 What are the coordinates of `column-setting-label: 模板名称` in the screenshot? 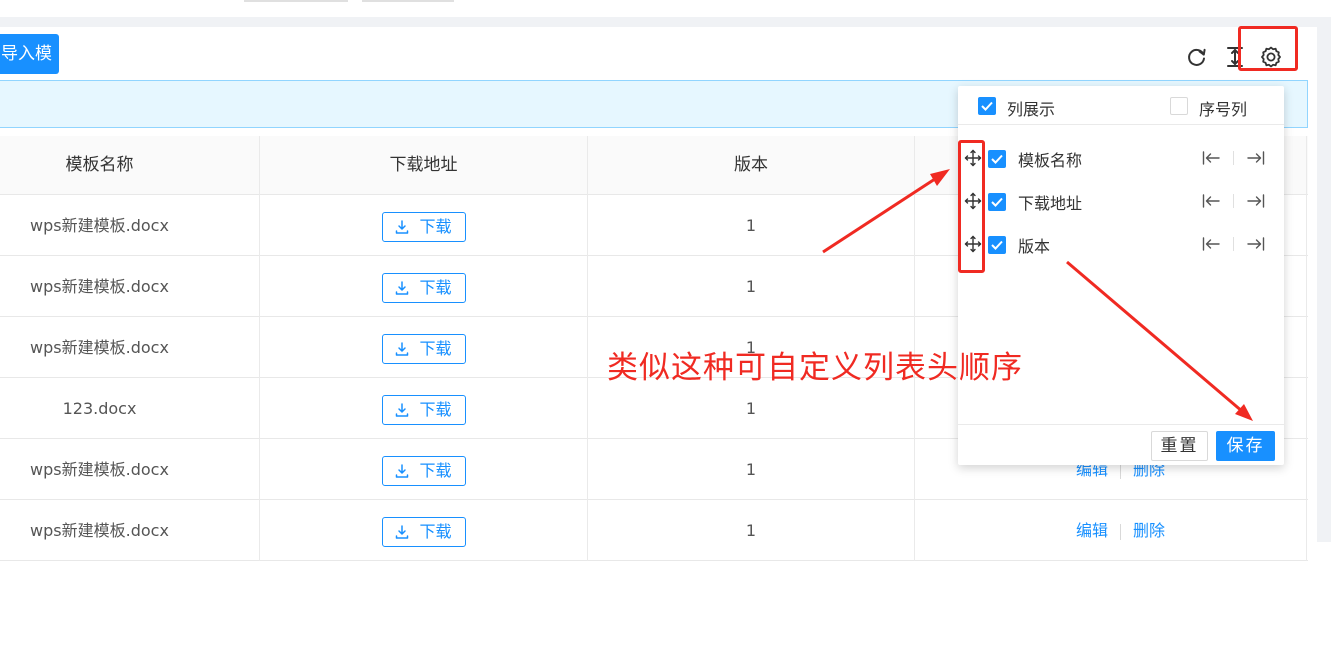 It's located at (1050, 160).